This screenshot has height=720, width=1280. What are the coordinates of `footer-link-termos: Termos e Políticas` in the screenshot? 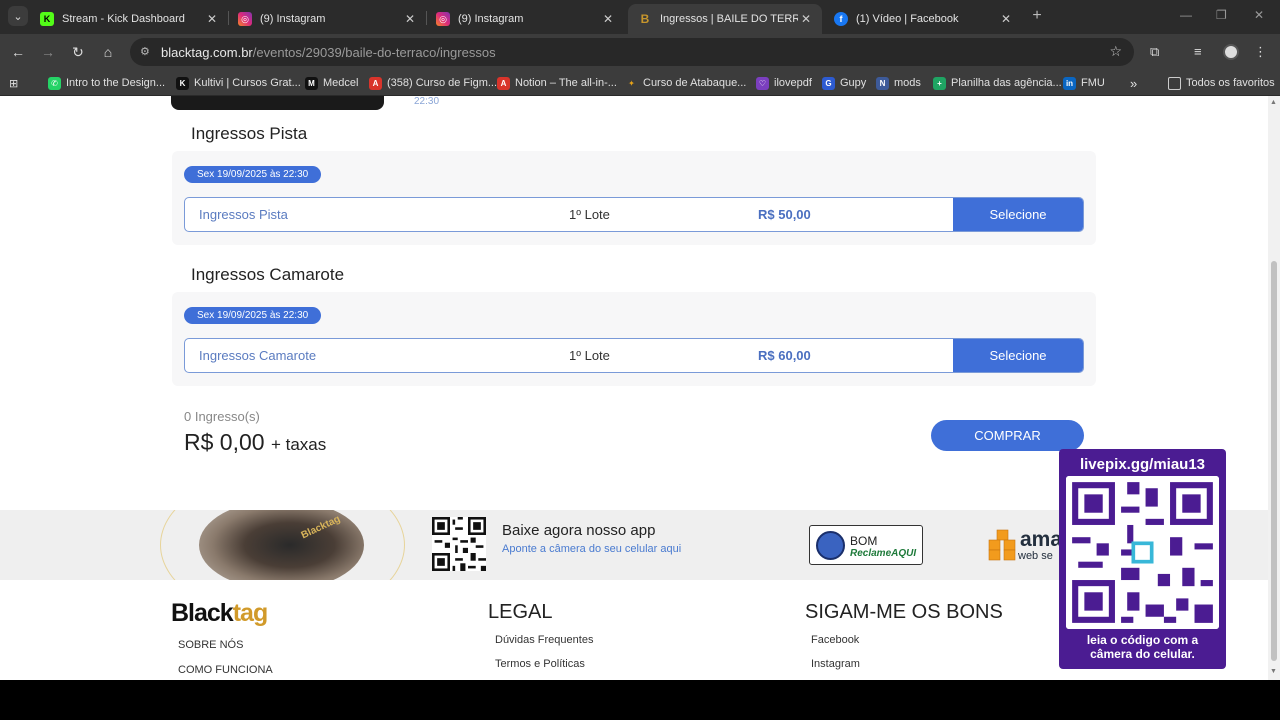 It's located at (540, 664).